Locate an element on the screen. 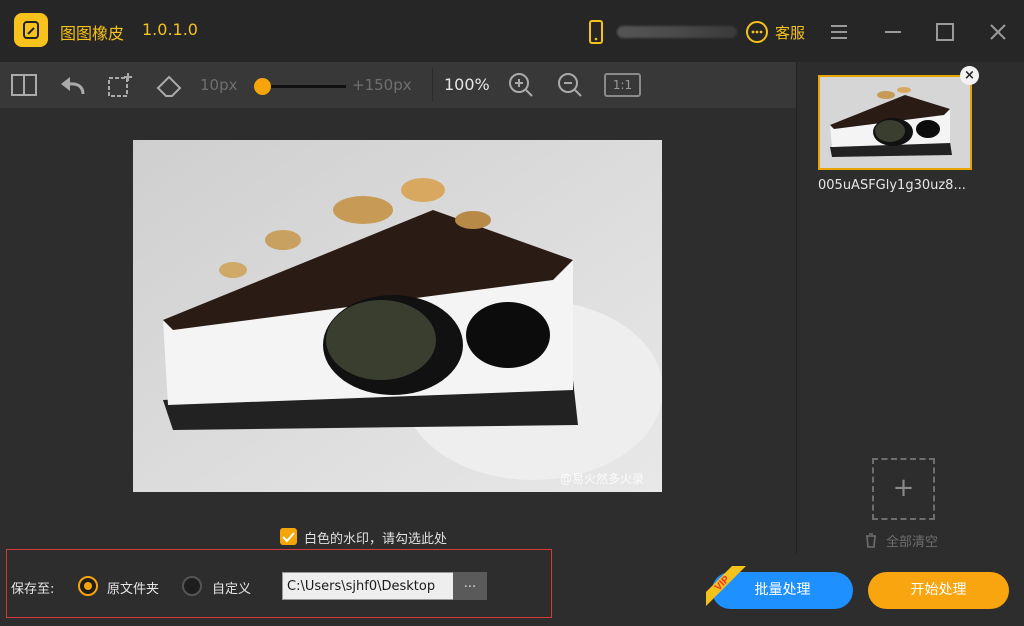  brush-max-label: +150px is located at coordinates (382, 85).